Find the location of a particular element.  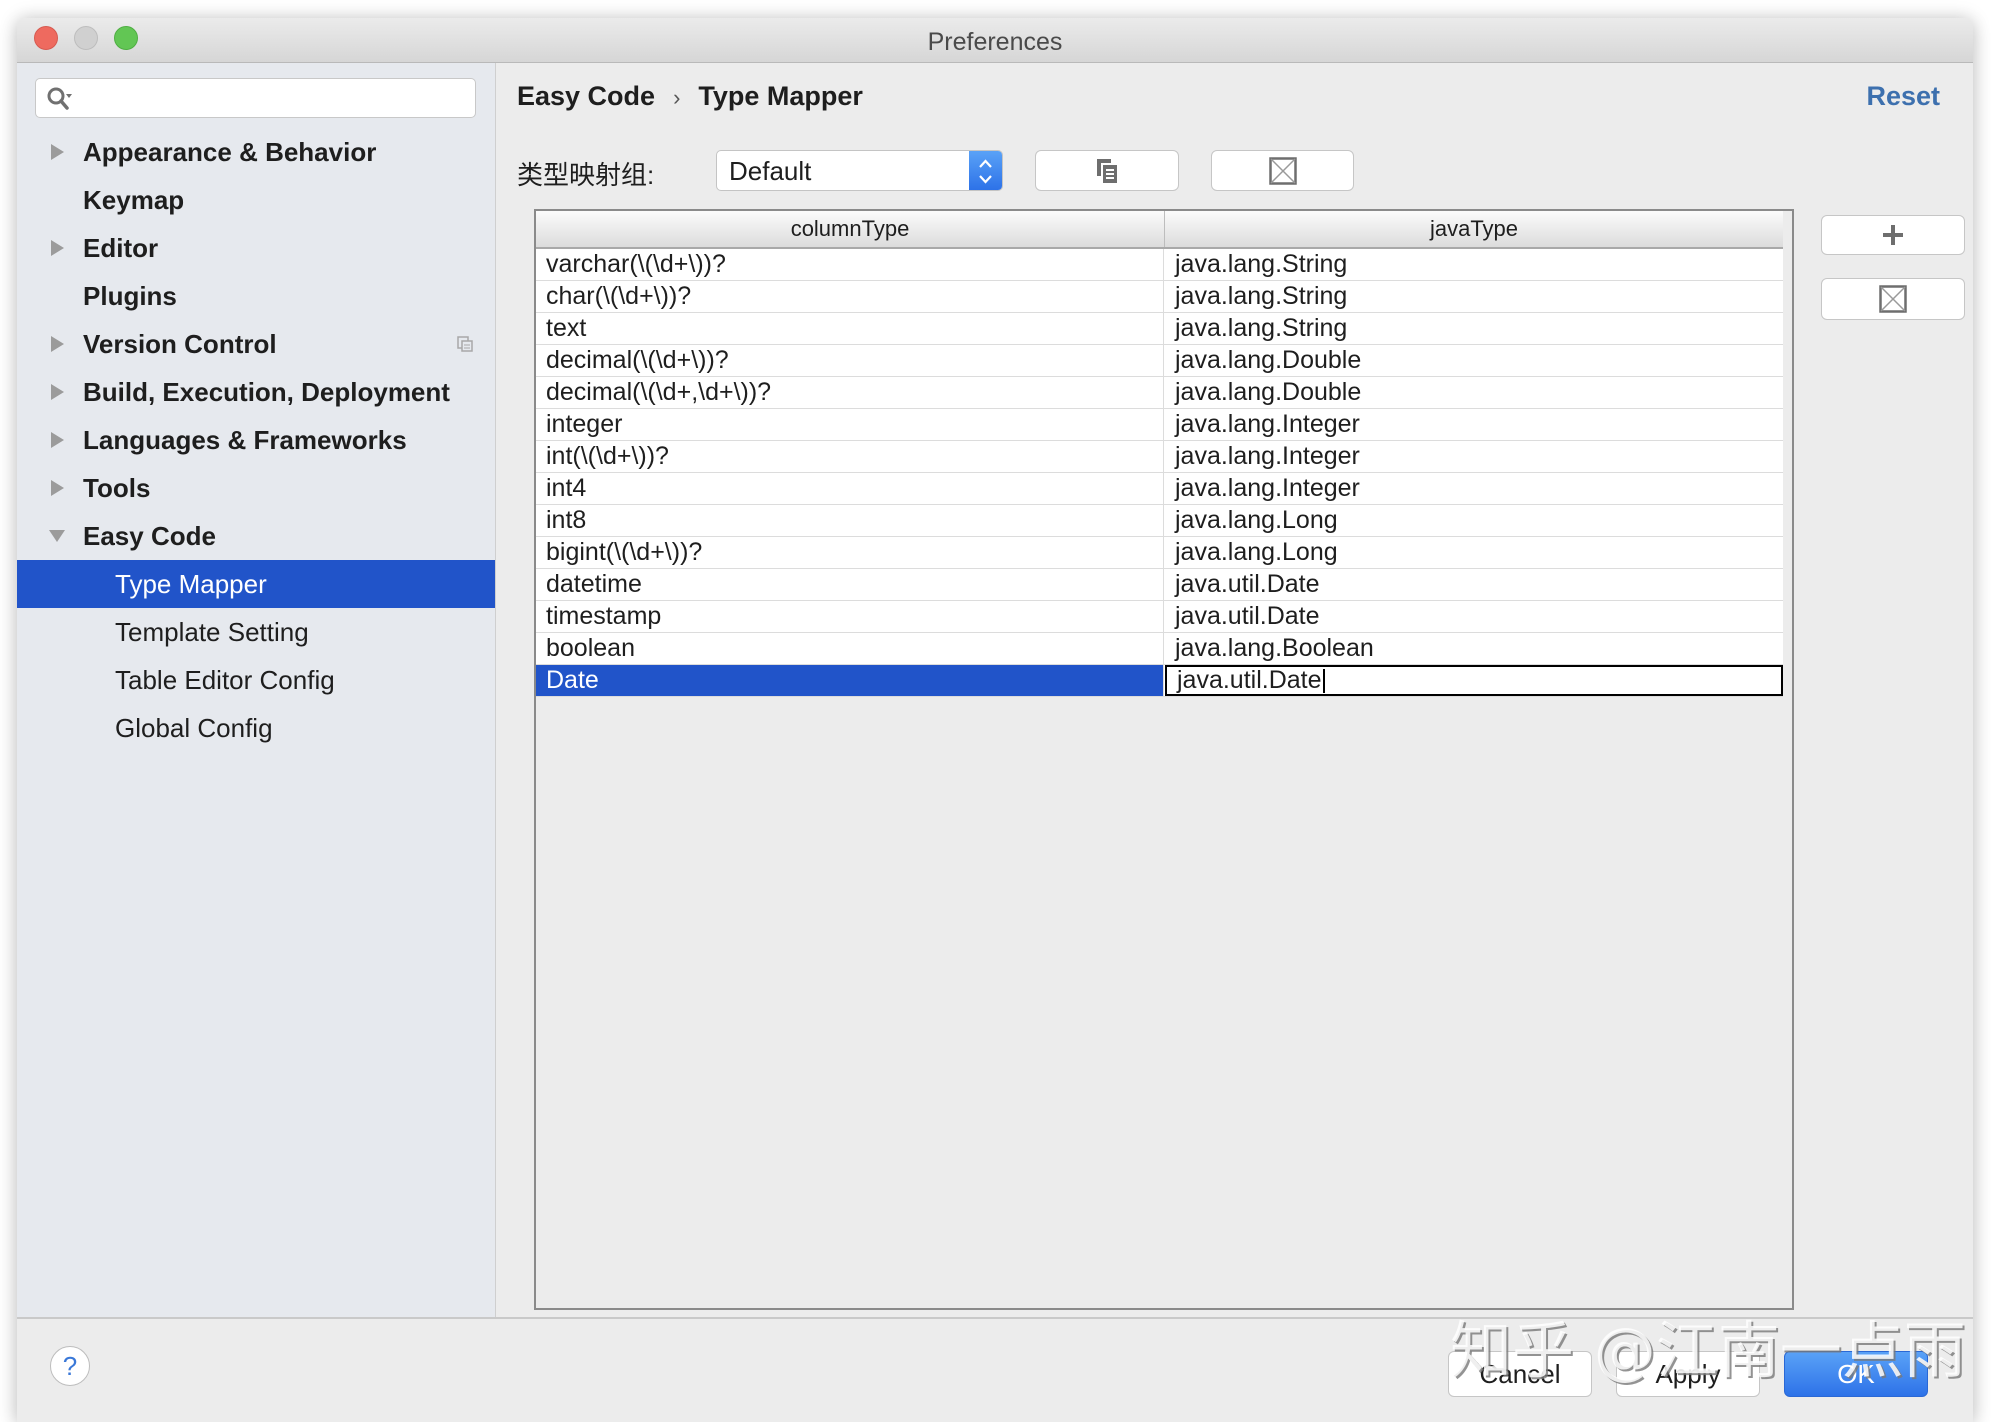

cell-columntype: bigint(\(\d+\))? is located at coordinates (850, 552).